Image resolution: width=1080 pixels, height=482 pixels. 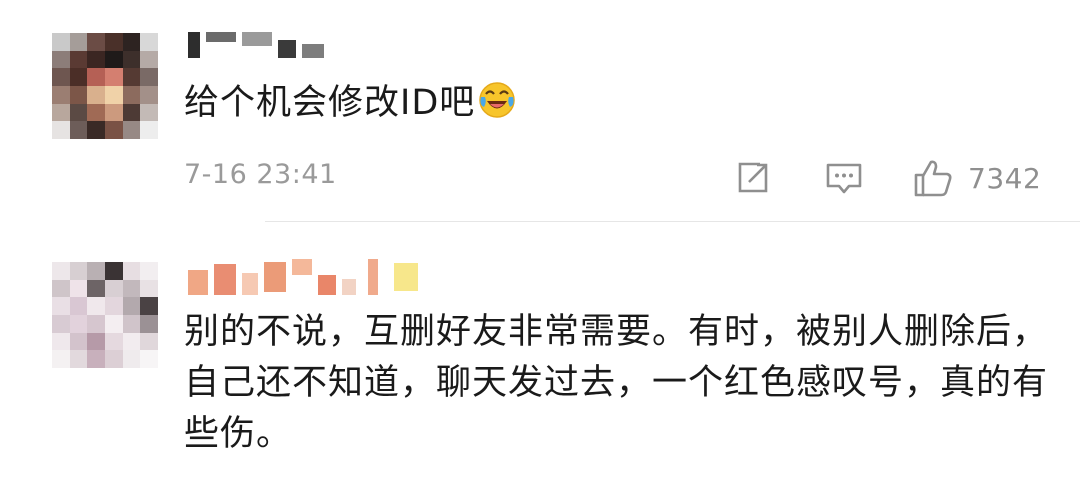 I want to click on reply-button, so click(x=844, y=178).